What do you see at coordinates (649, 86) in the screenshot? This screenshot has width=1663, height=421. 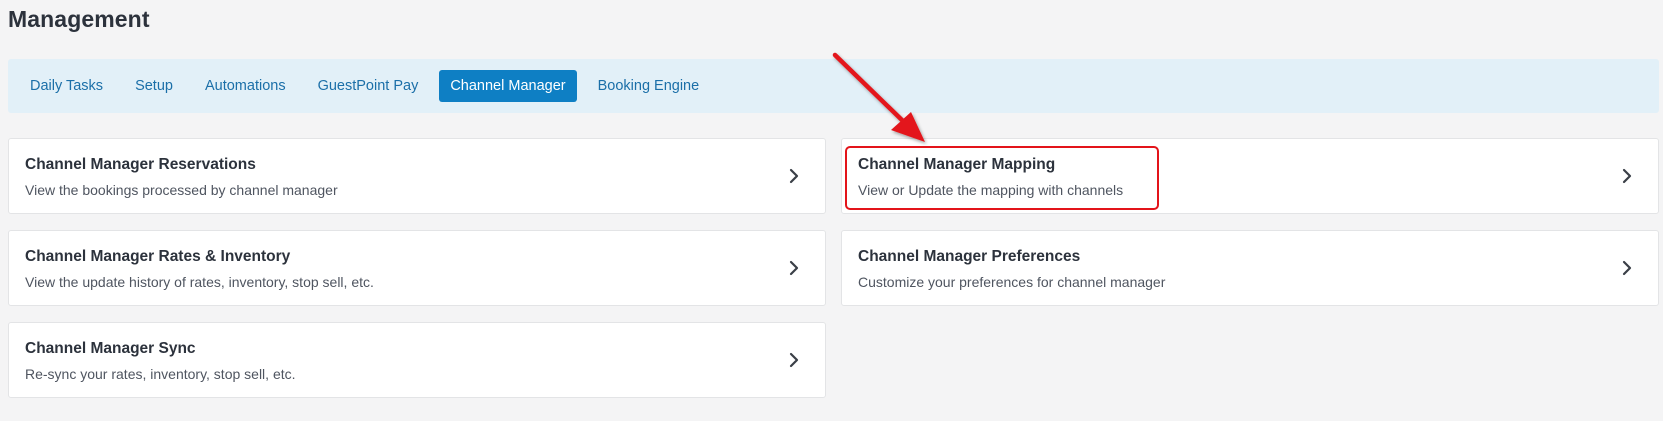 I see `tab-booking-engine: Booking Engine` at bounding box center [649, 86].